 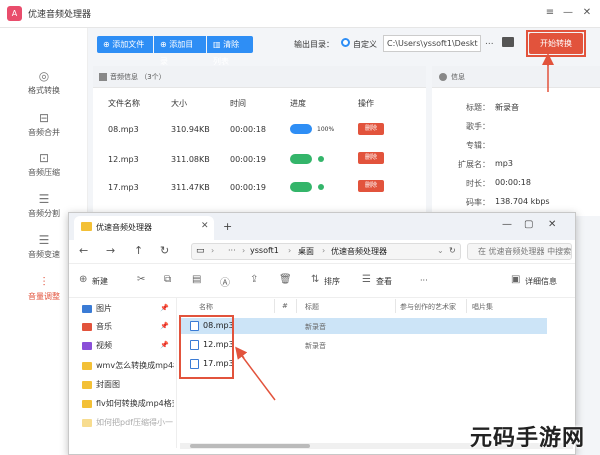 I want to click on arrow-head, so click(x=241, y=353).